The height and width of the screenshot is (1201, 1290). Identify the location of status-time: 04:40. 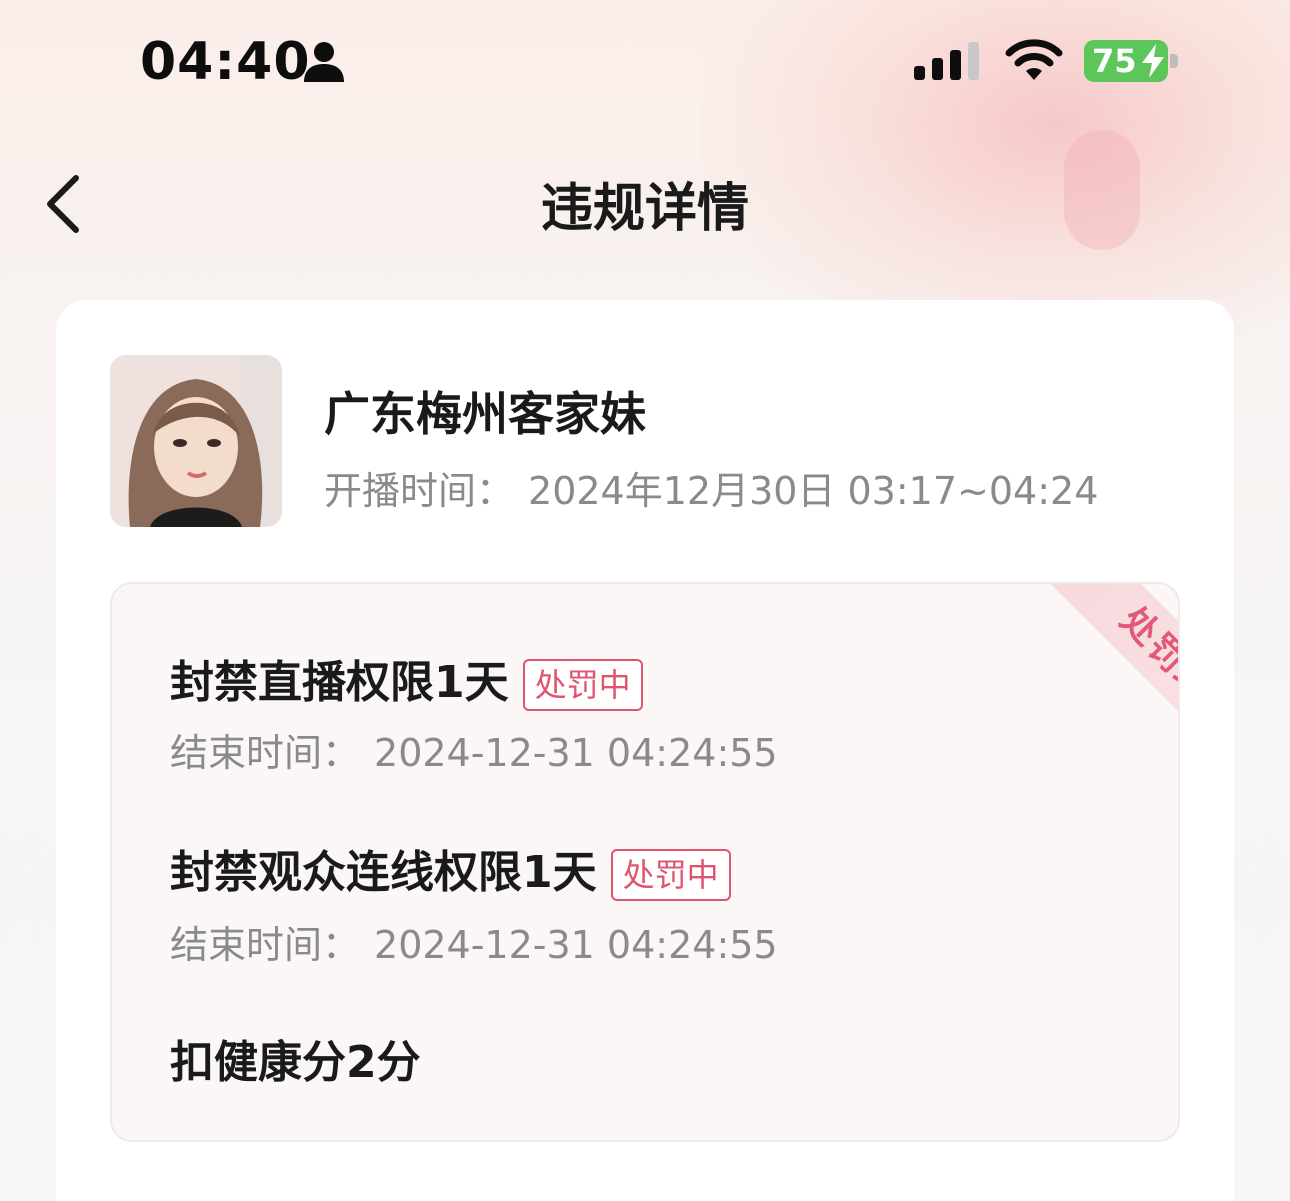
(225, 62).